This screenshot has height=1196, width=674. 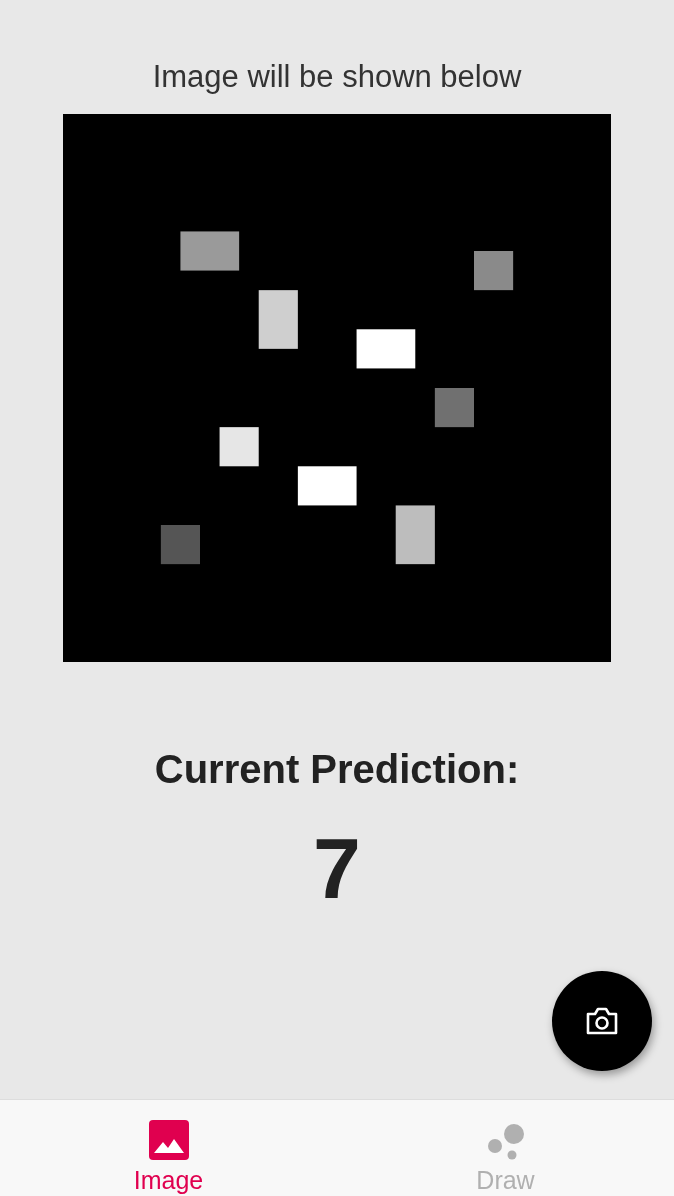 I want to click on camera-icon, so click(x=602, y=1021).